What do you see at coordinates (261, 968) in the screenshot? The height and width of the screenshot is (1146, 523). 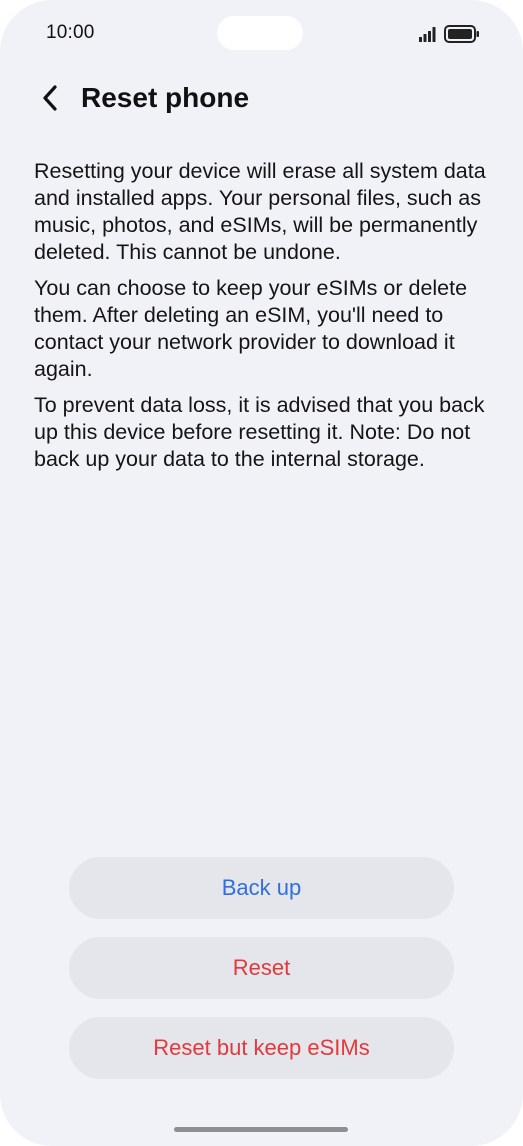 I see `reset-button: Reset` at bounding box center [261, 968].